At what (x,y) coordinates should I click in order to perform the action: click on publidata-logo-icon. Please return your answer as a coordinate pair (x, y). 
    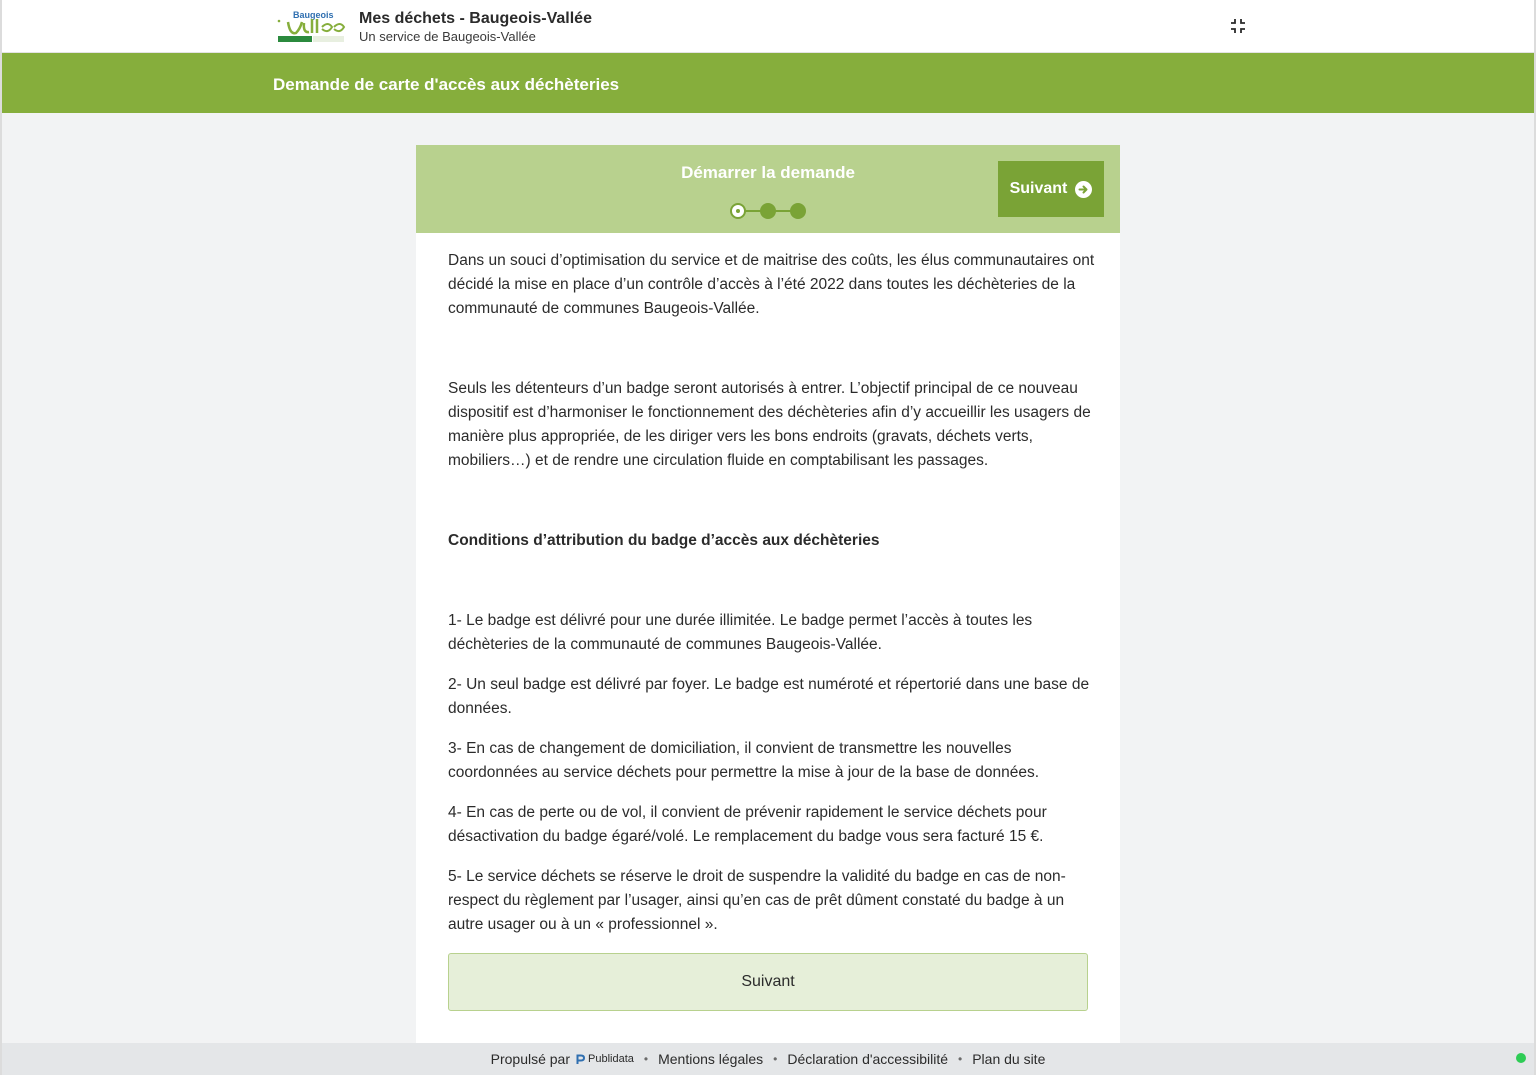
    Looking at the image, I should click on (581, 1059).